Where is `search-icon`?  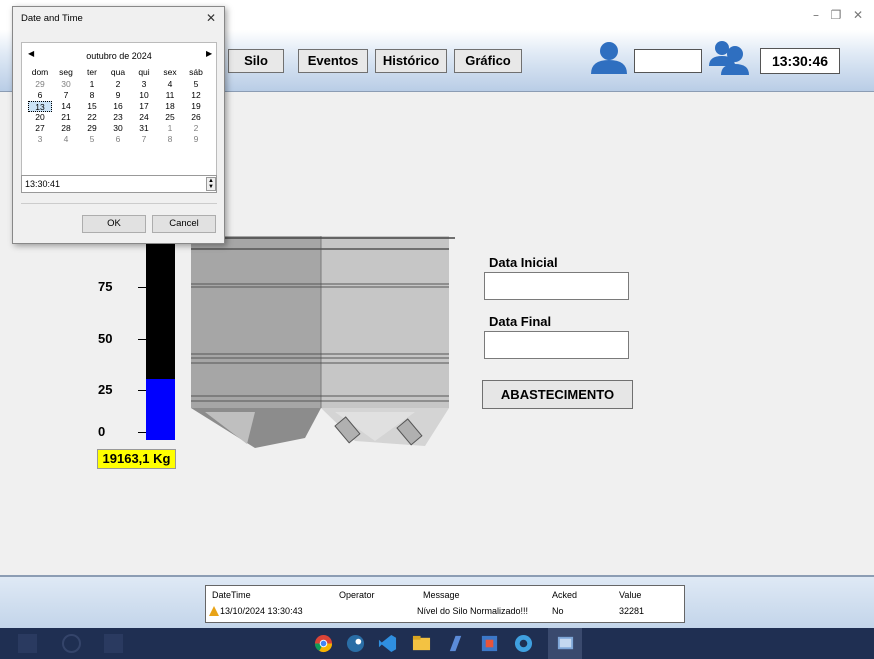 search-icon is located at coordinates (71, 643).